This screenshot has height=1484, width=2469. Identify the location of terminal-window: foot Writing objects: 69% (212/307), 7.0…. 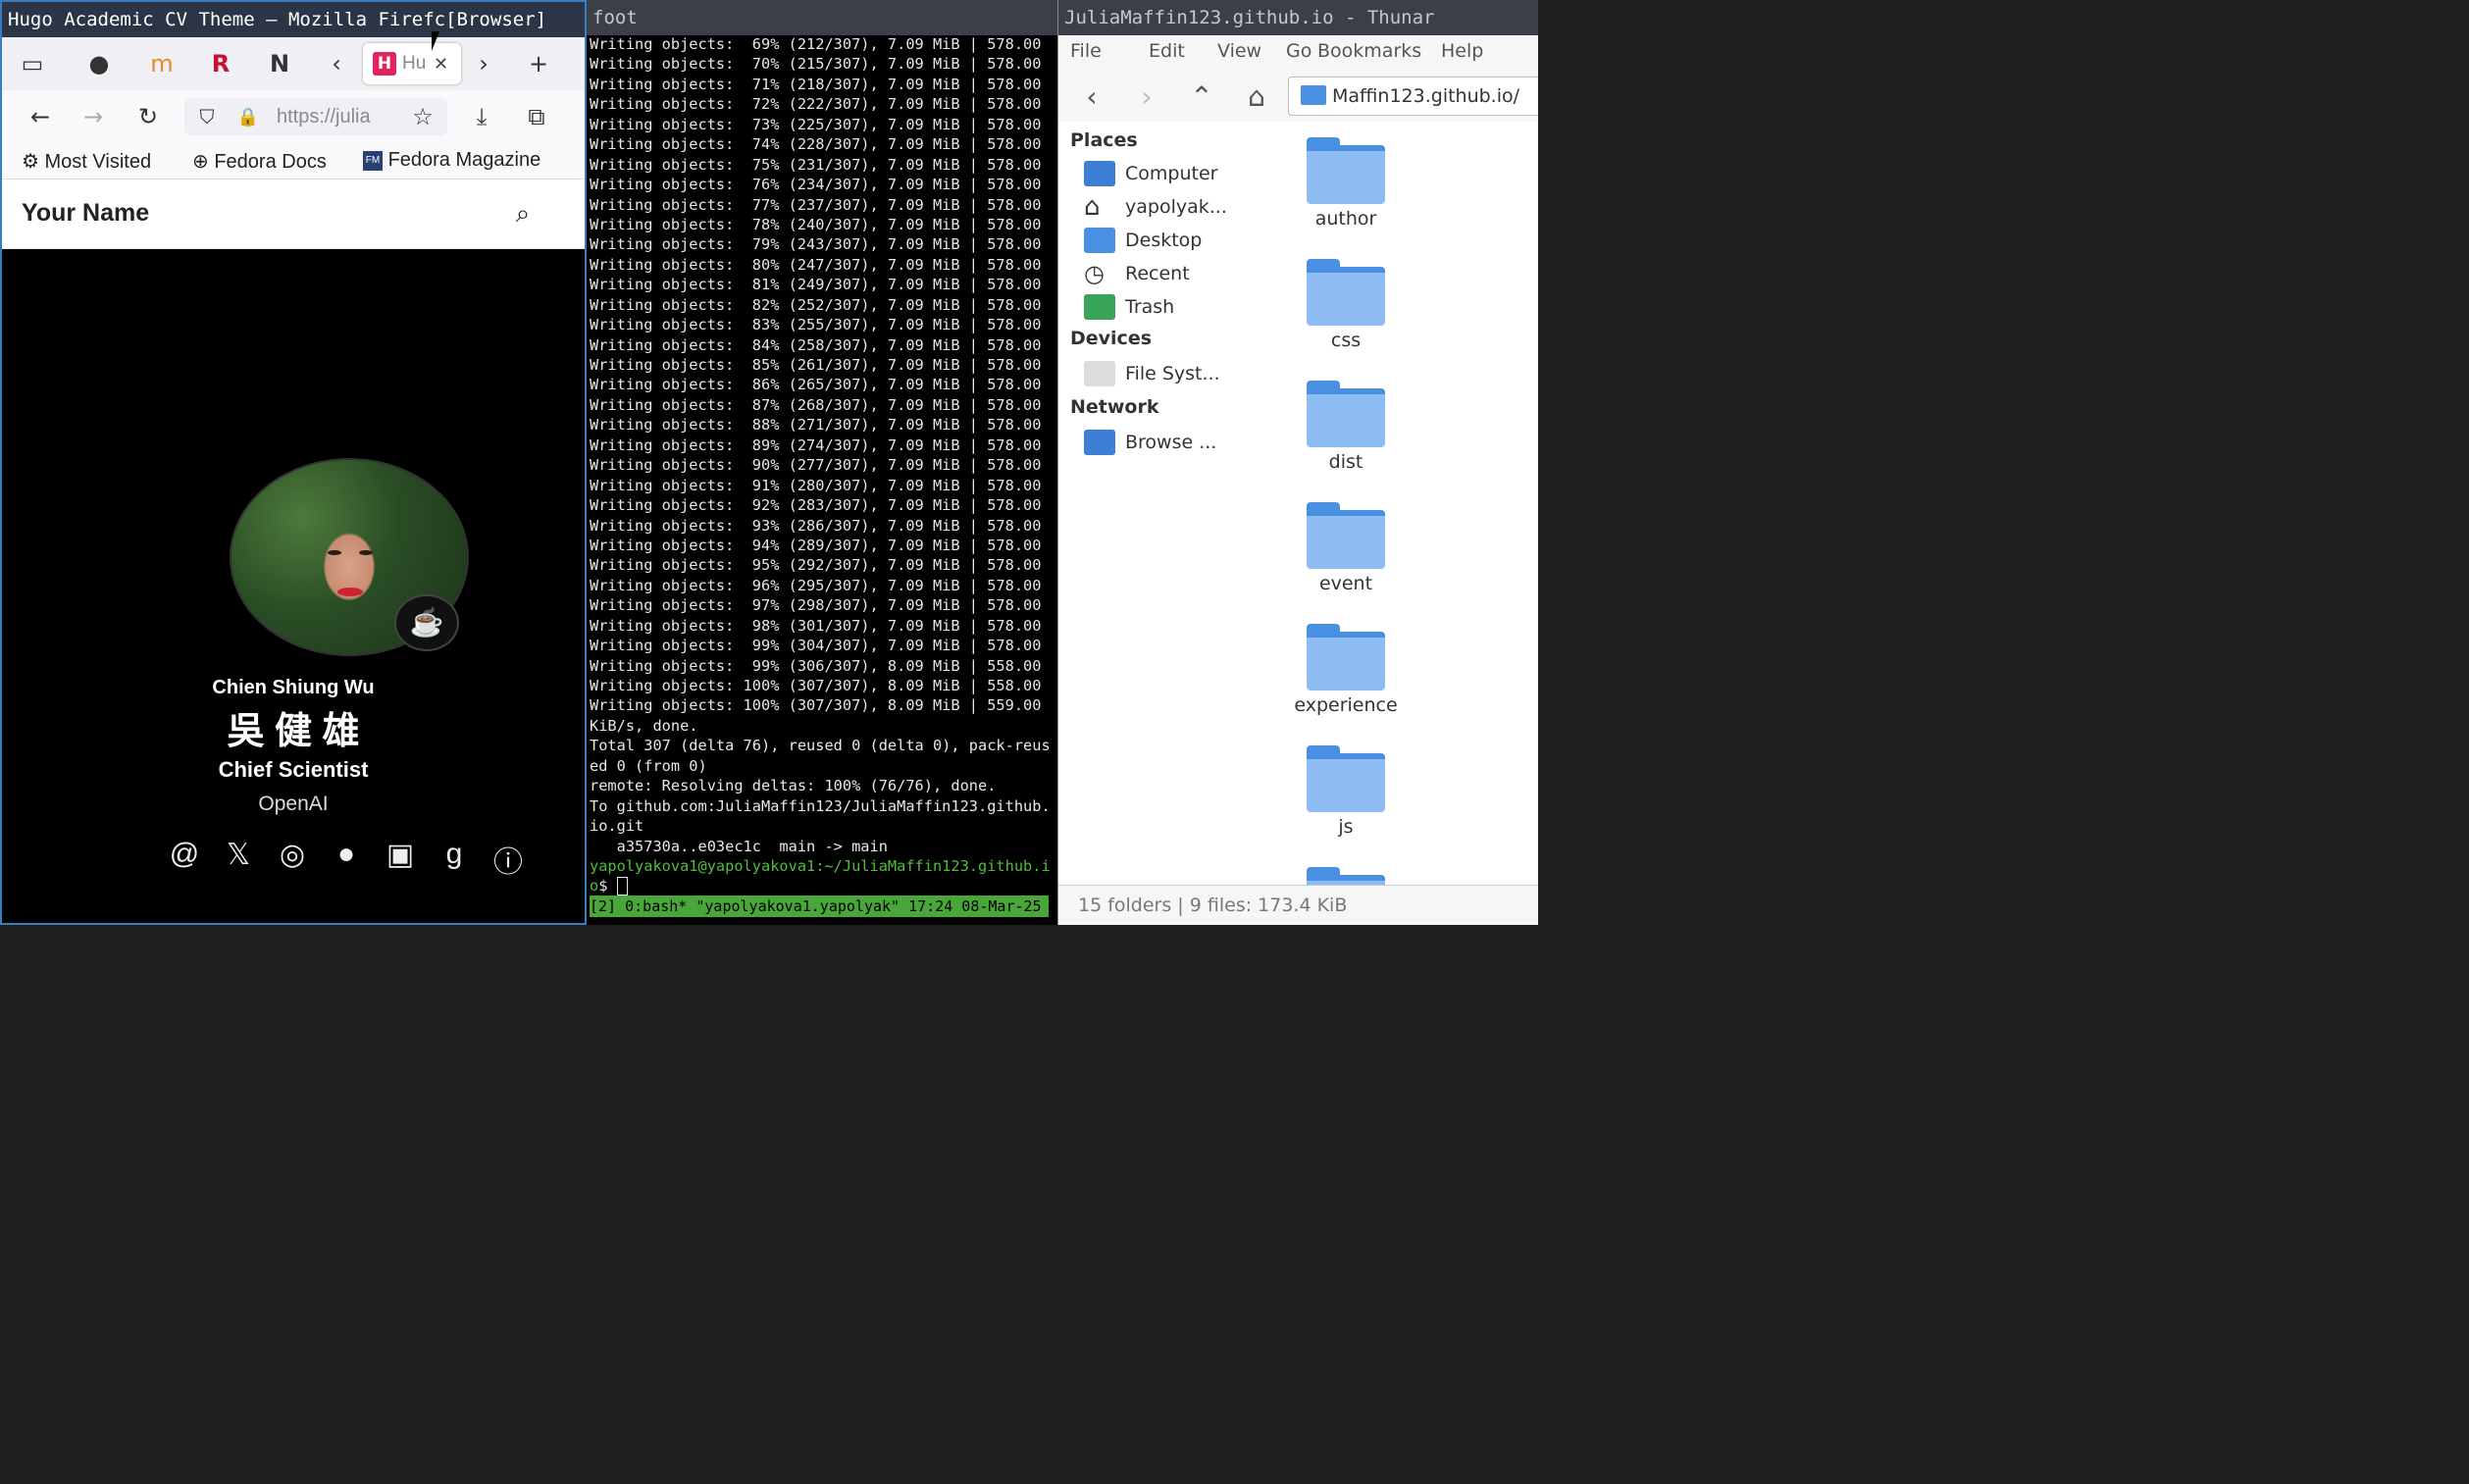
(822, 462).